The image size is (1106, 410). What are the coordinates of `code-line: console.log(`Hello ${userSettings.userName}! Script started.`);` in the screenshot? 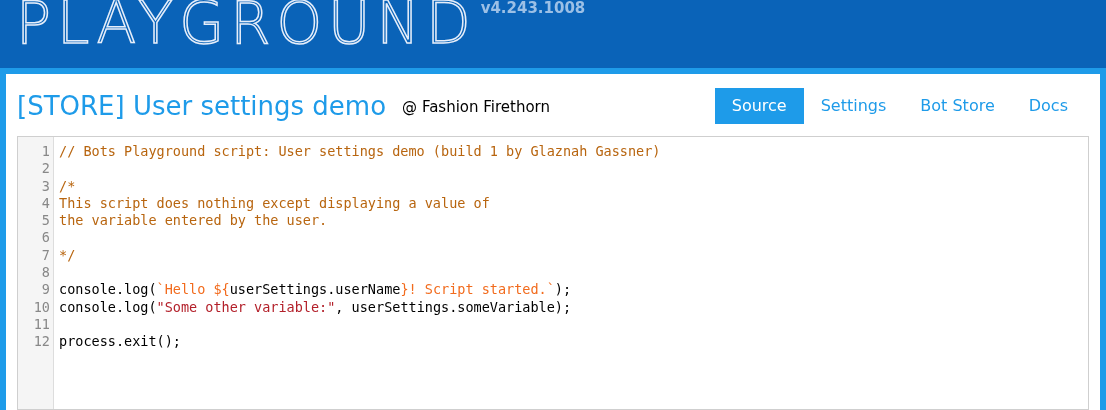 It's located at (315, 289).